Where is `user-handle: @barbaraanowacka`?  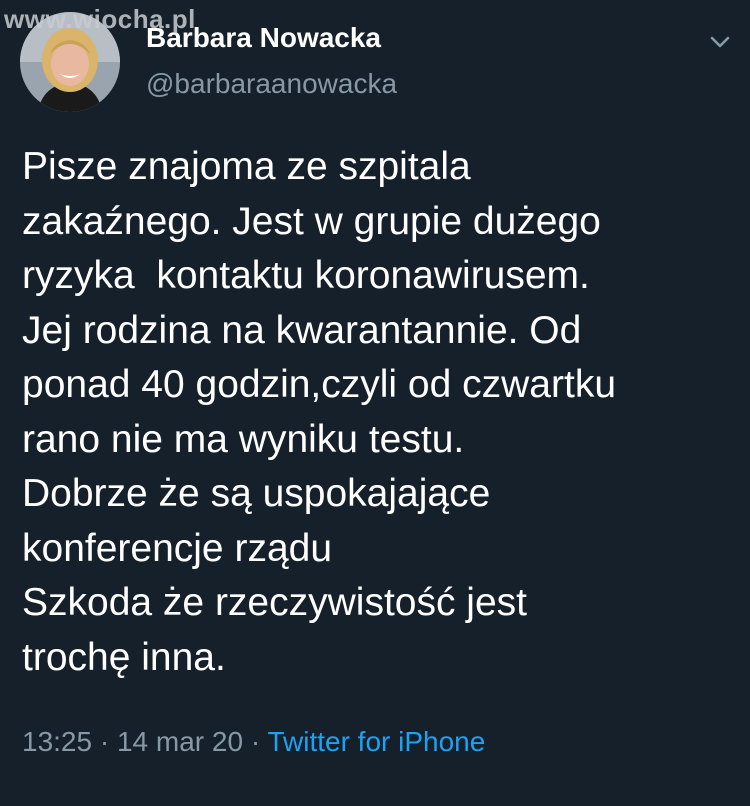
user-handle: @barbaraanowacka is located at coordinates (271, 84).